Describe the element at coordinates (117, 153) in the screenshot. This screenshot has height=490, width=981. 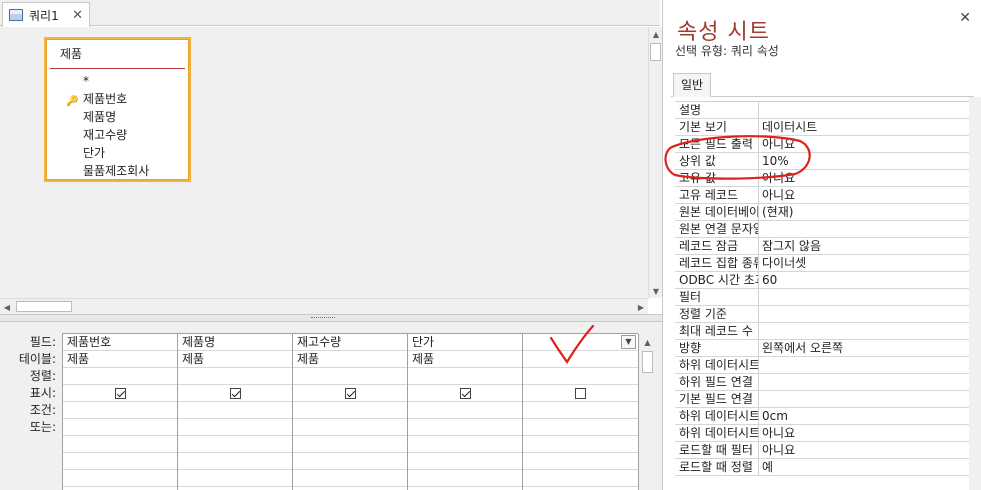
I see `field-list-item: 단가` at that location.